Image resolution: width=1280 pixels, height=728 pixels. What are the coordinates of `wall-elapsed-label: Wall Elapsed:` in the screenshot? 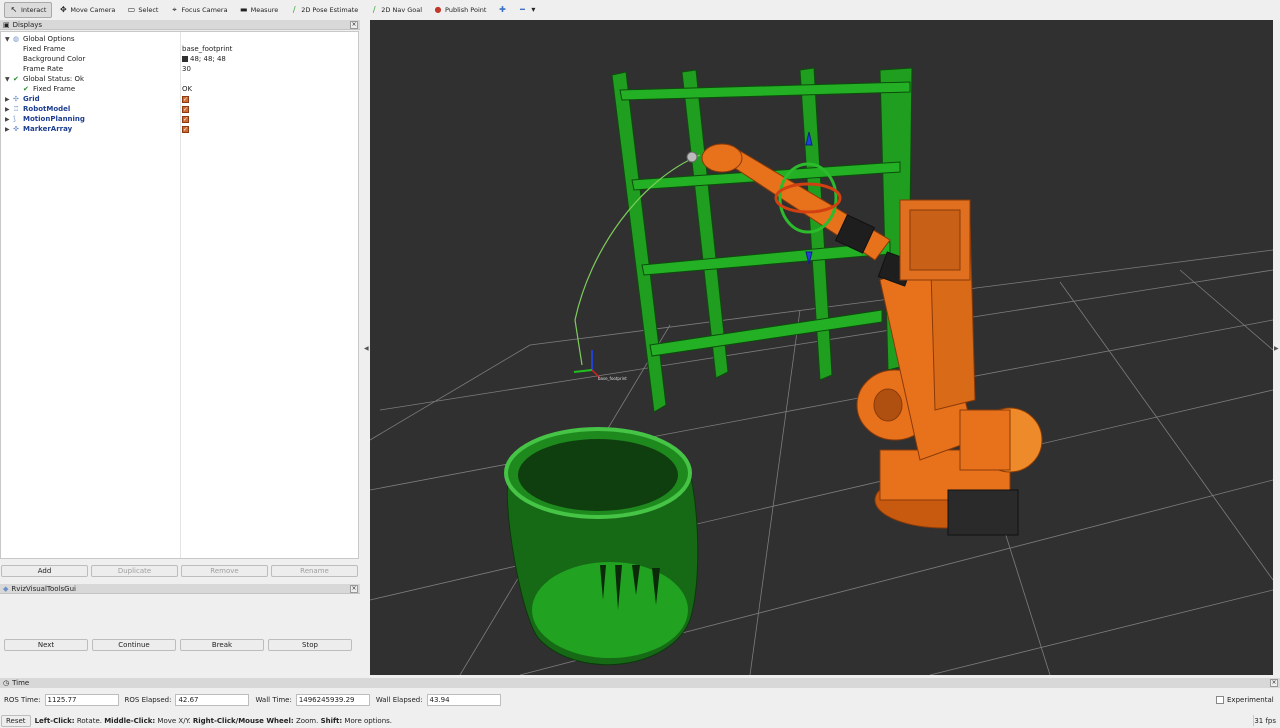 It's located at (399, 700).